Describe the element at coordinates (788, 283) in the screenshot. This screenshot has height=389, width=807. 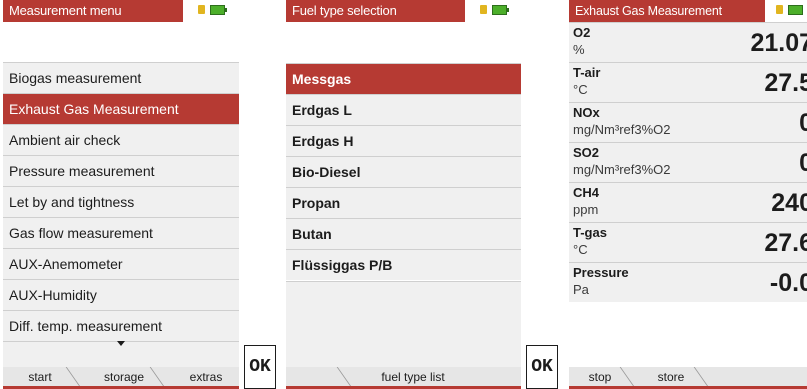
I see `measurement-value: -0.0` at that location.